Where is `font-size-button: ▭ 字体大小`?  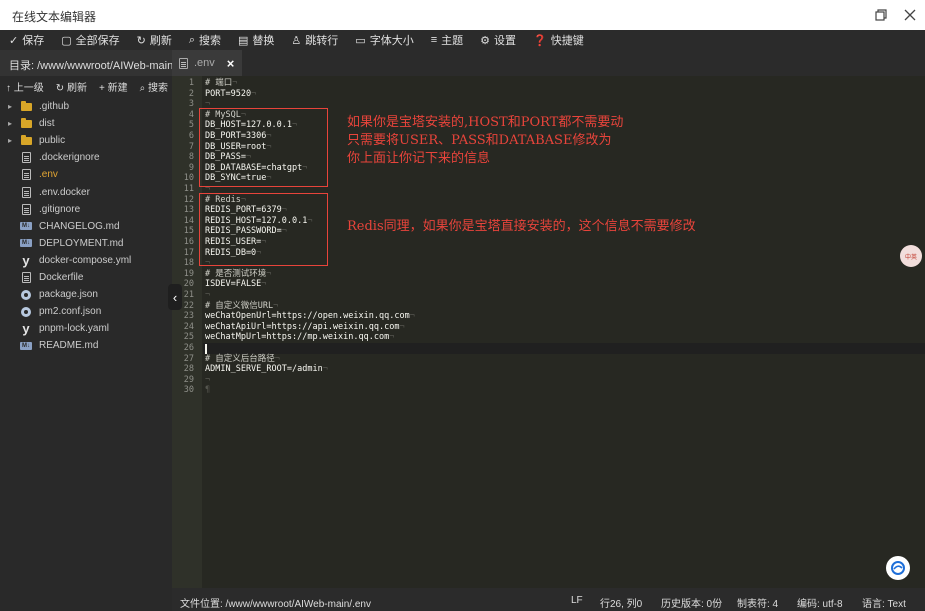 font-size-button: ▭ 字体大小 is located at coordinates (383, 40).